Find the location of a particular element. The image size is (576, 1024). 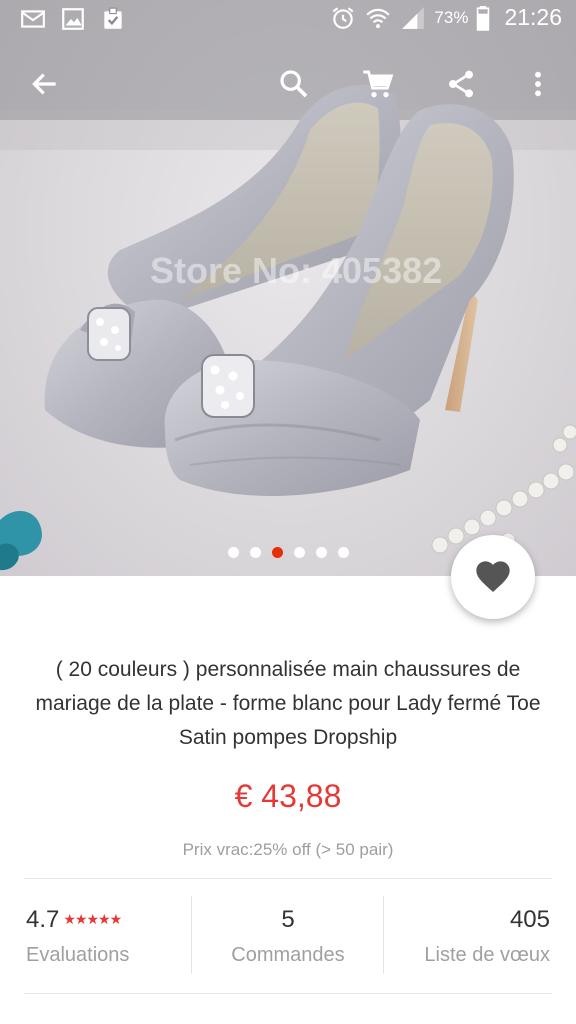

back-arrow-icon is located at coordinates (44, 84).